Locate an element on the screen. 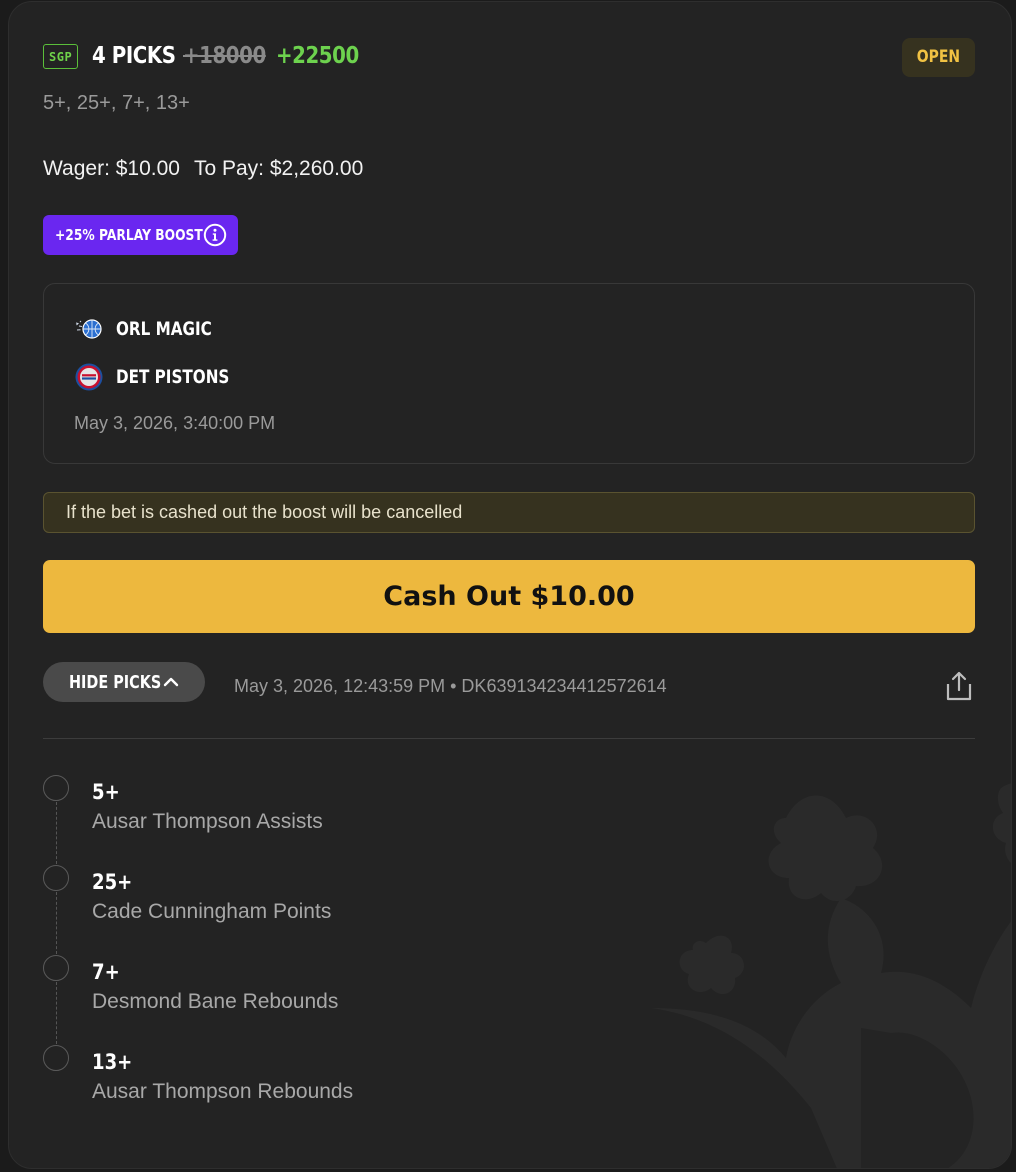 Image resolution: width=1016 pixels, height=1172 pixels. parlay-boost-badge: +25% PARLAY BOOST is located at coordinates (140, 235).